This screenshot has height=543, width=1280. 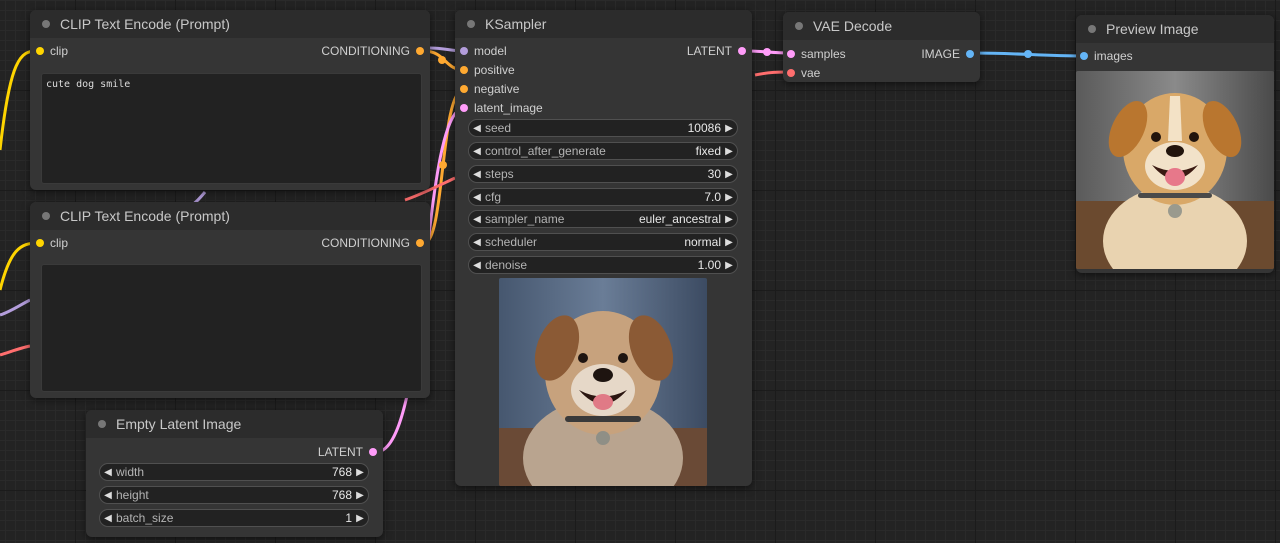 I want to click on node-title: Empty Latent Image, so click(x=179, y=424).